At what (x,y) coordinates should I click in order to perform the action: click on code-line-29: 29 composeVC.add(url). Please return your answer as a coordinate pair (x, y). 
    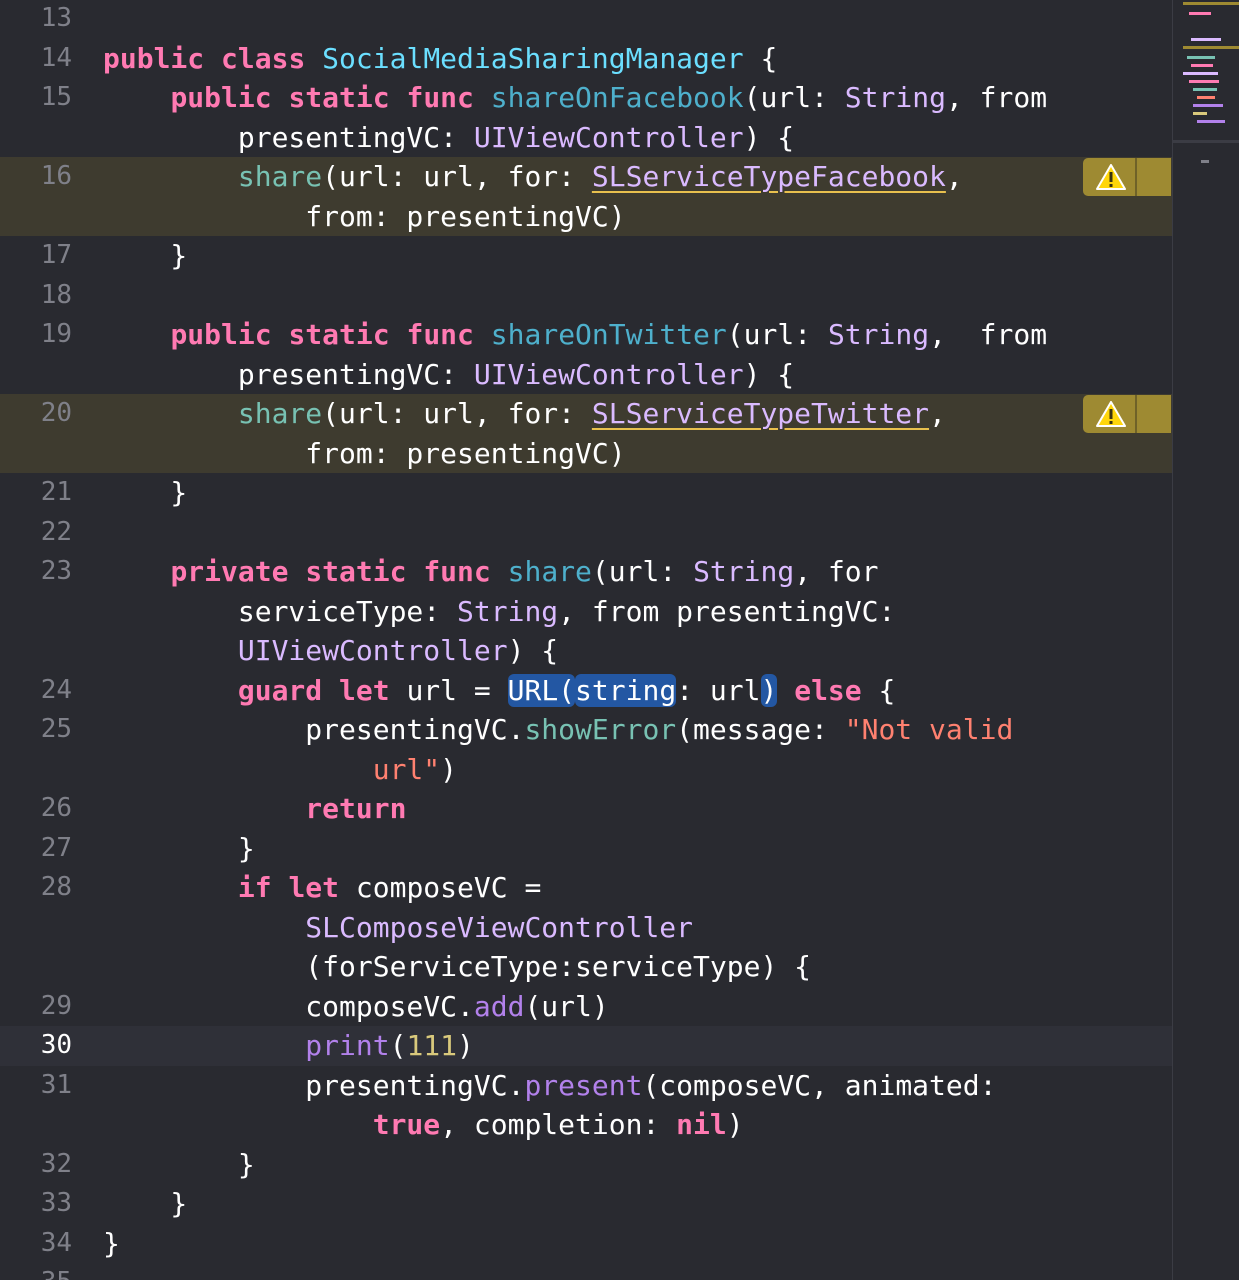
    Looking at the image, I should click on (586, 1007).